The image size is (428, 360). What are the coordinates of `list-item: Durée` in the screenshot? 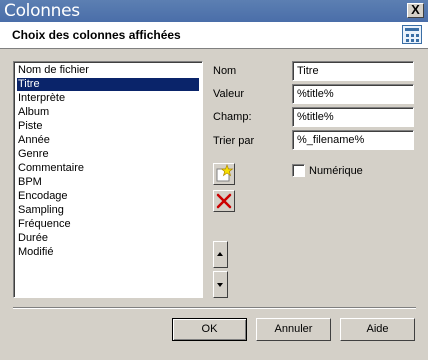 It's located at (33, 238).